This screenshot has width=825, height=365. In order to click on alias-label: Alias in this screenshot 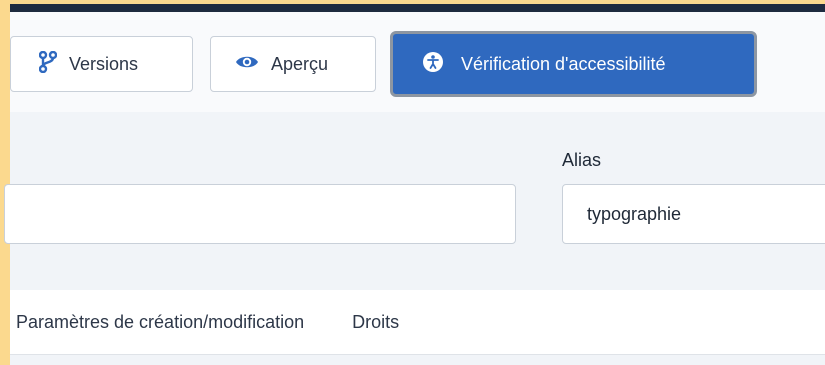, I will do `click(582, 160)`.